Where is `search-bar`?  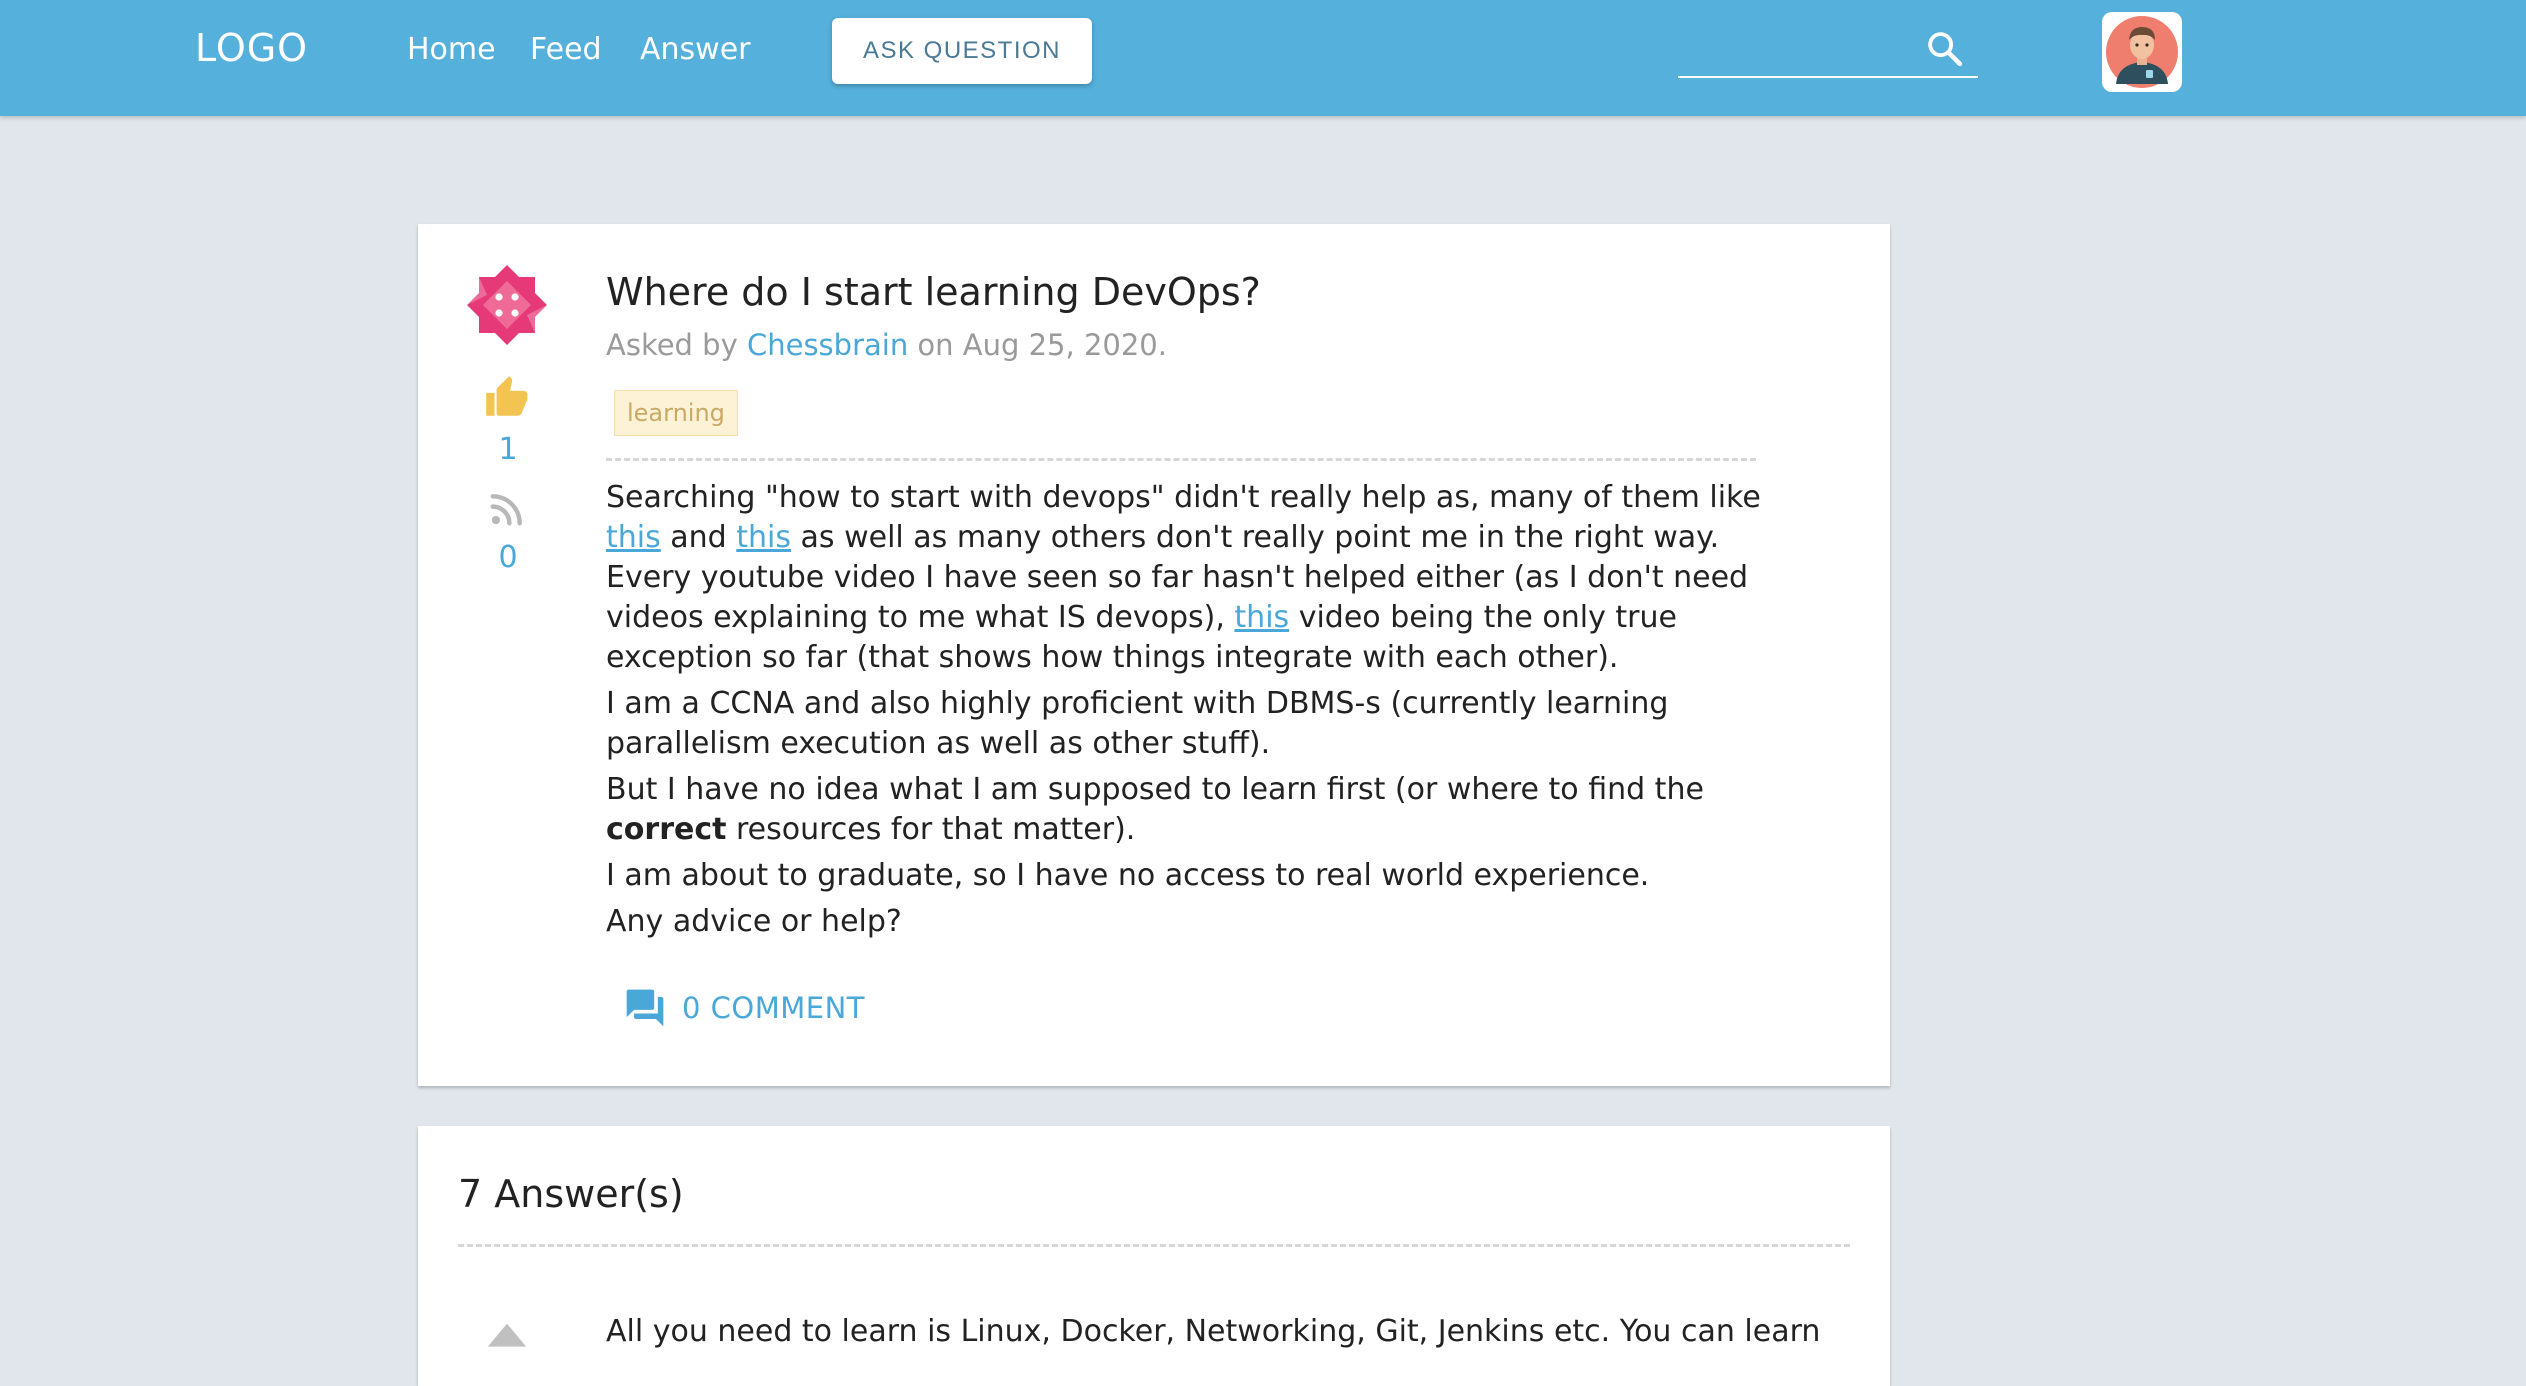 search-bar is located at coordinates (1828, 50).